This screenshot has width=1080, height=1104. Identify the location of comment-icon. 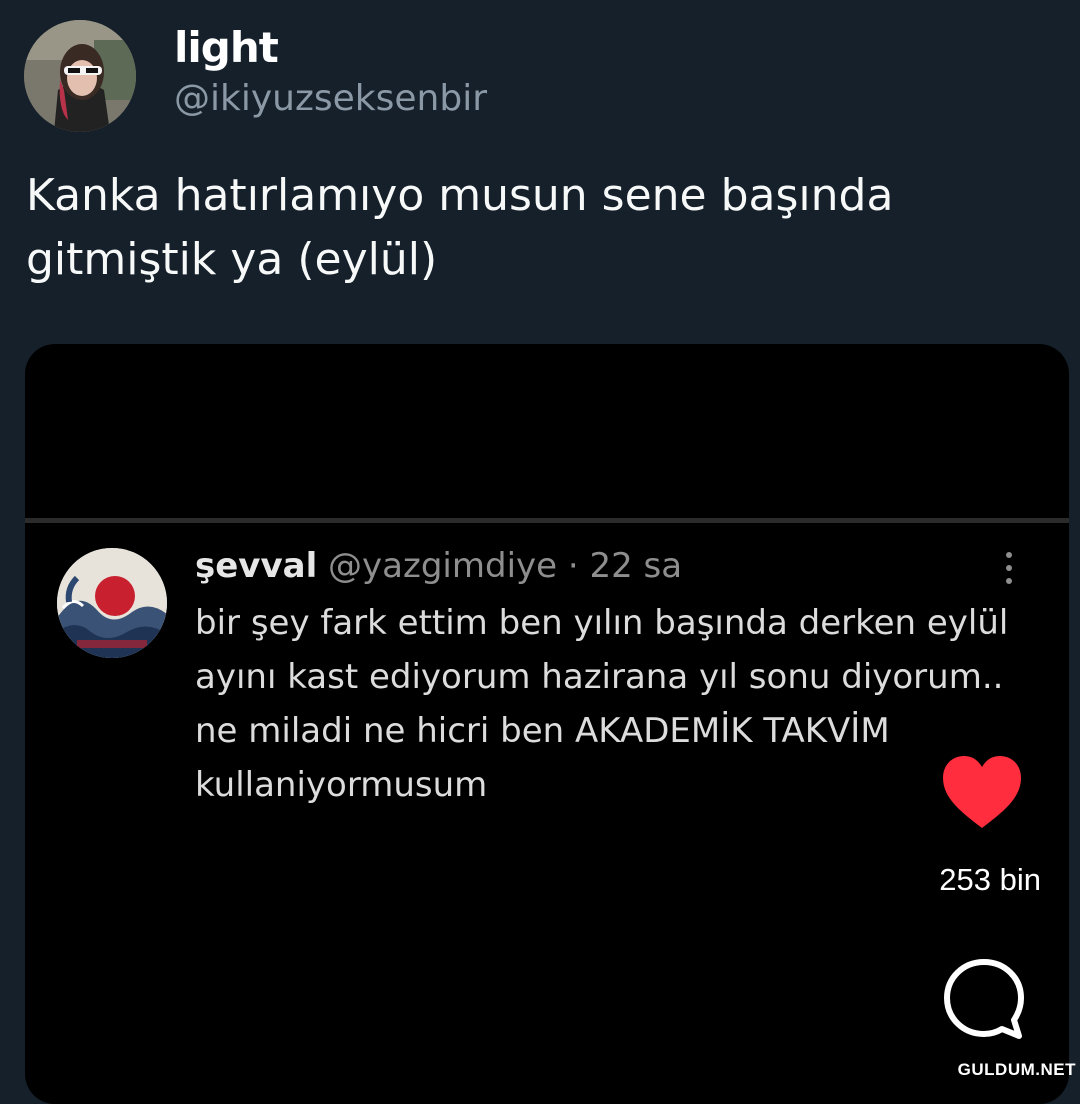
(984, 999).